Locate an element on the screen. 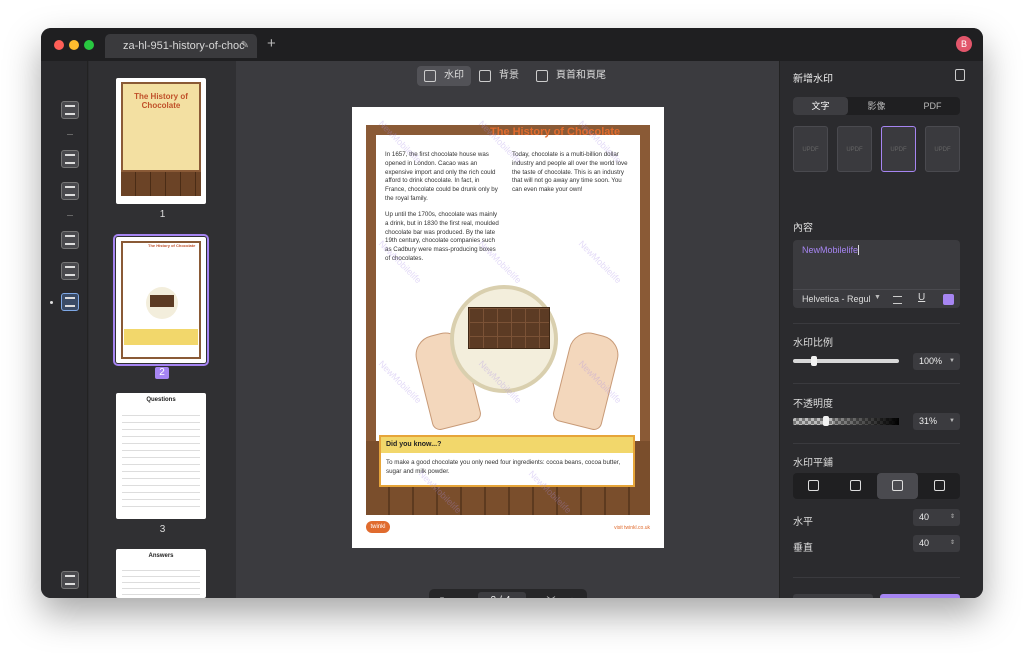 This screenshot has width=1024, height=653. left-tool-bar is located at coordinates (64, 329).